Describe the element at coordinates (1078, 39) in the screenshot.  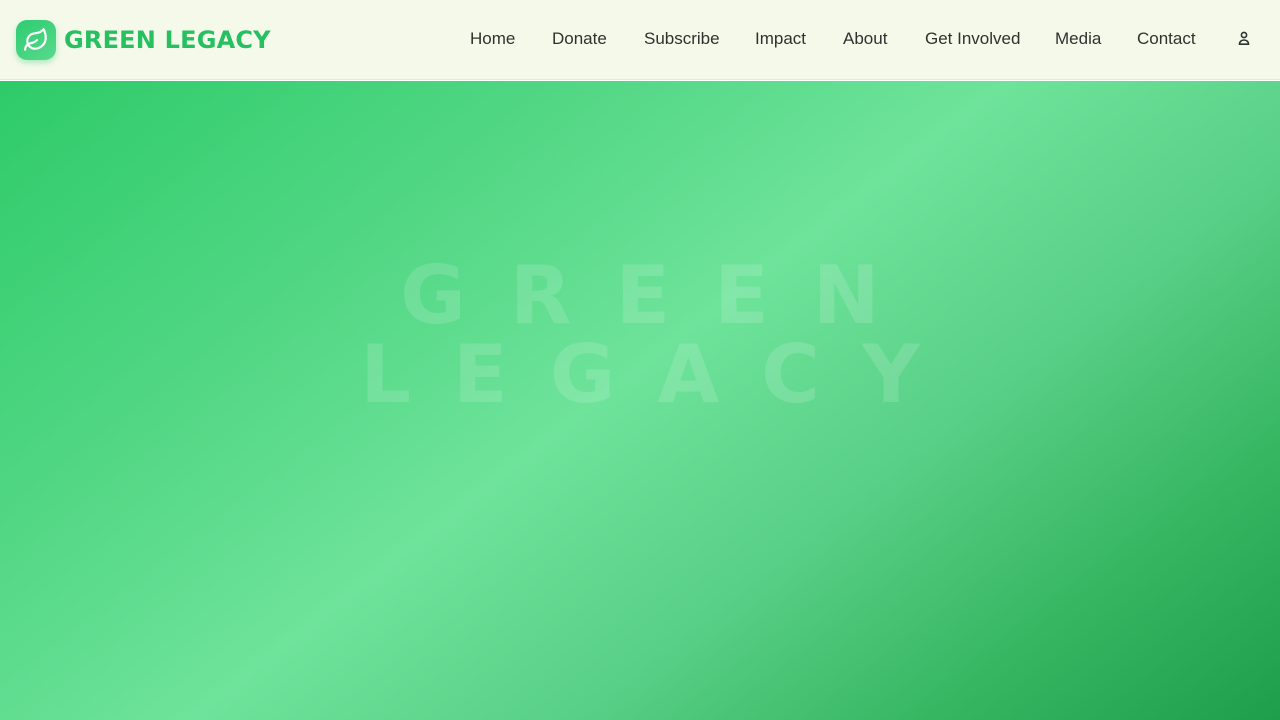
I see `nav-link-media: Media` at that location.